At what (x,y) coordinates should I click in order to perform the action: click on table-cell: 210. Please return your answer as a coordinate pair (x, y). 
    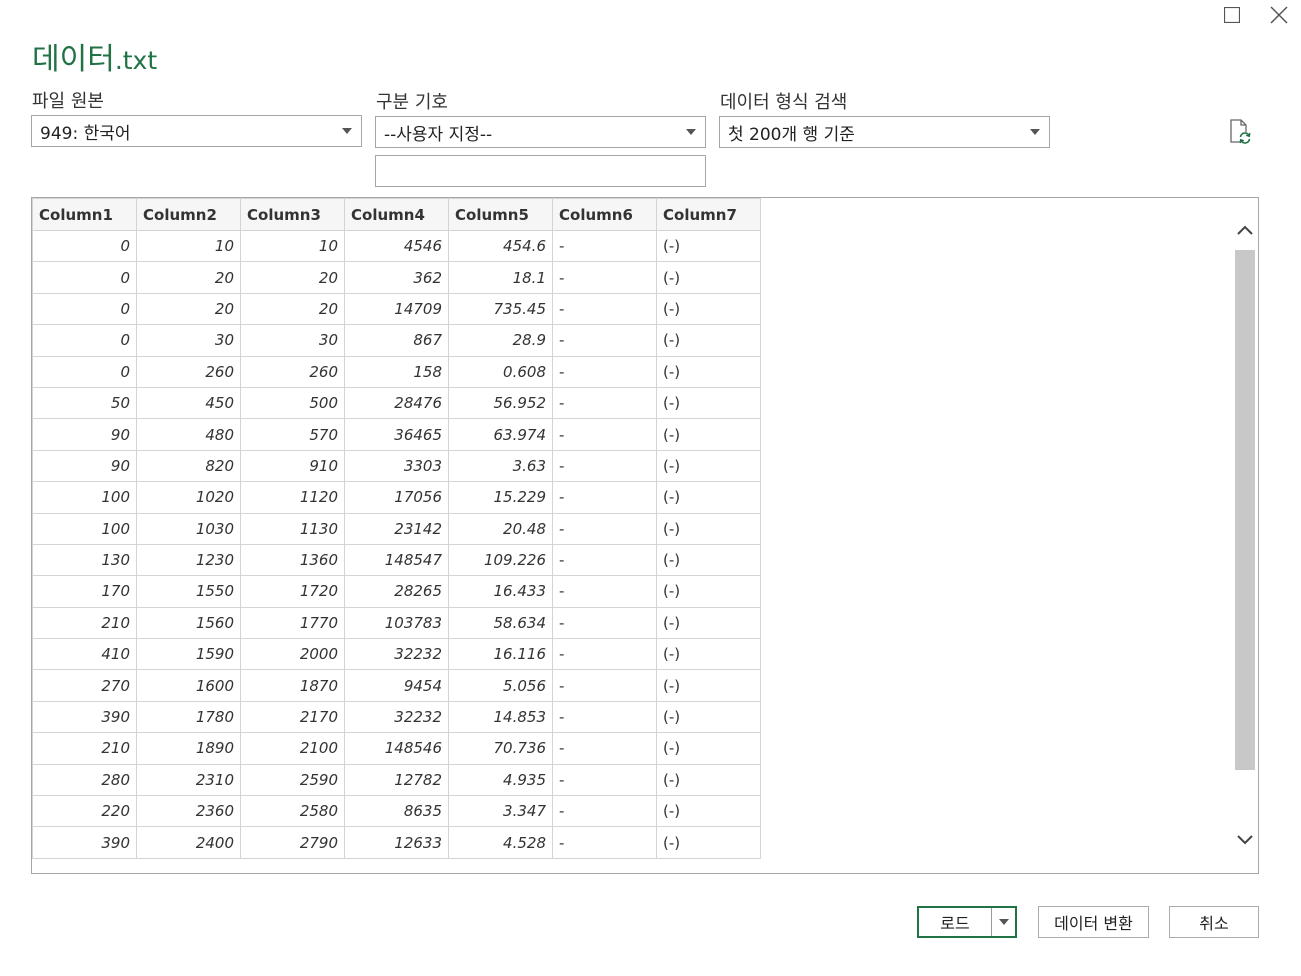
    Looking at the image, I should click on (84, 623).